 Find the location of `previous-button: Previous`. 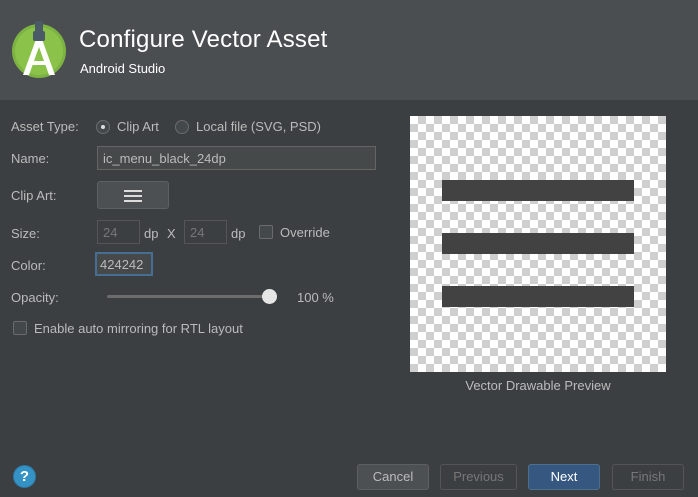

previous-button: Previous is located at coordinates (478, 477).